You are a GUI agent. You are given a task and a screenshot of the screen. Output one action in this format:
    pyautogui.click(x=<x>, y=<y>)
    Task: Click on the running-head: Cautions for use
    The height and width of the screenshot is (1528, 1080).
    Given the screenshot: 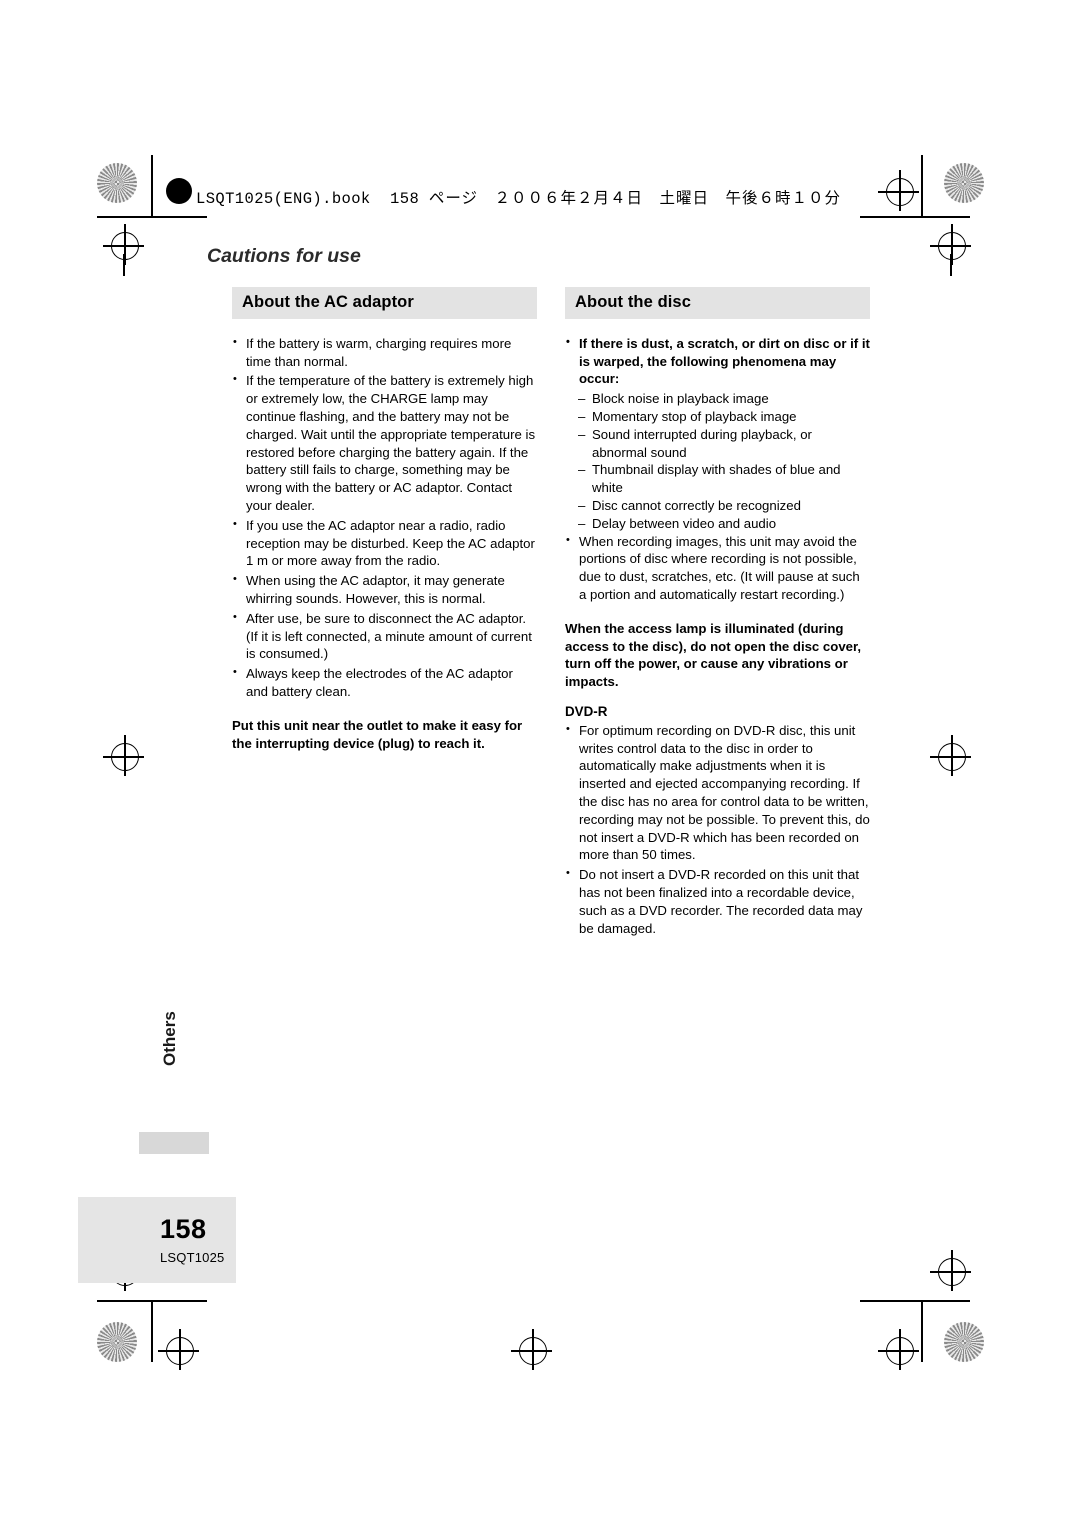 What is the action you would take?
    pyautogui.click(x=284, y=256)
    